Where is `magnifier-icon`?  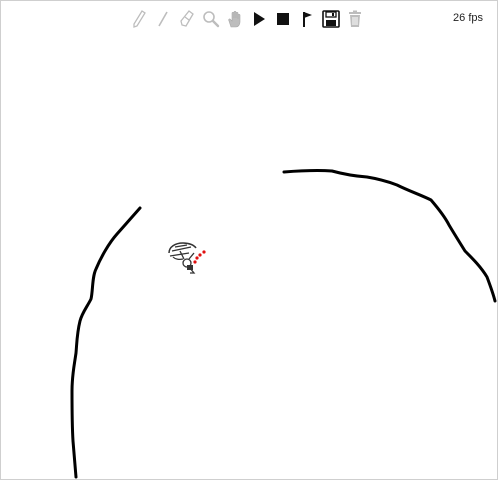 magnifier-icon is located at coordinates (211, 19).